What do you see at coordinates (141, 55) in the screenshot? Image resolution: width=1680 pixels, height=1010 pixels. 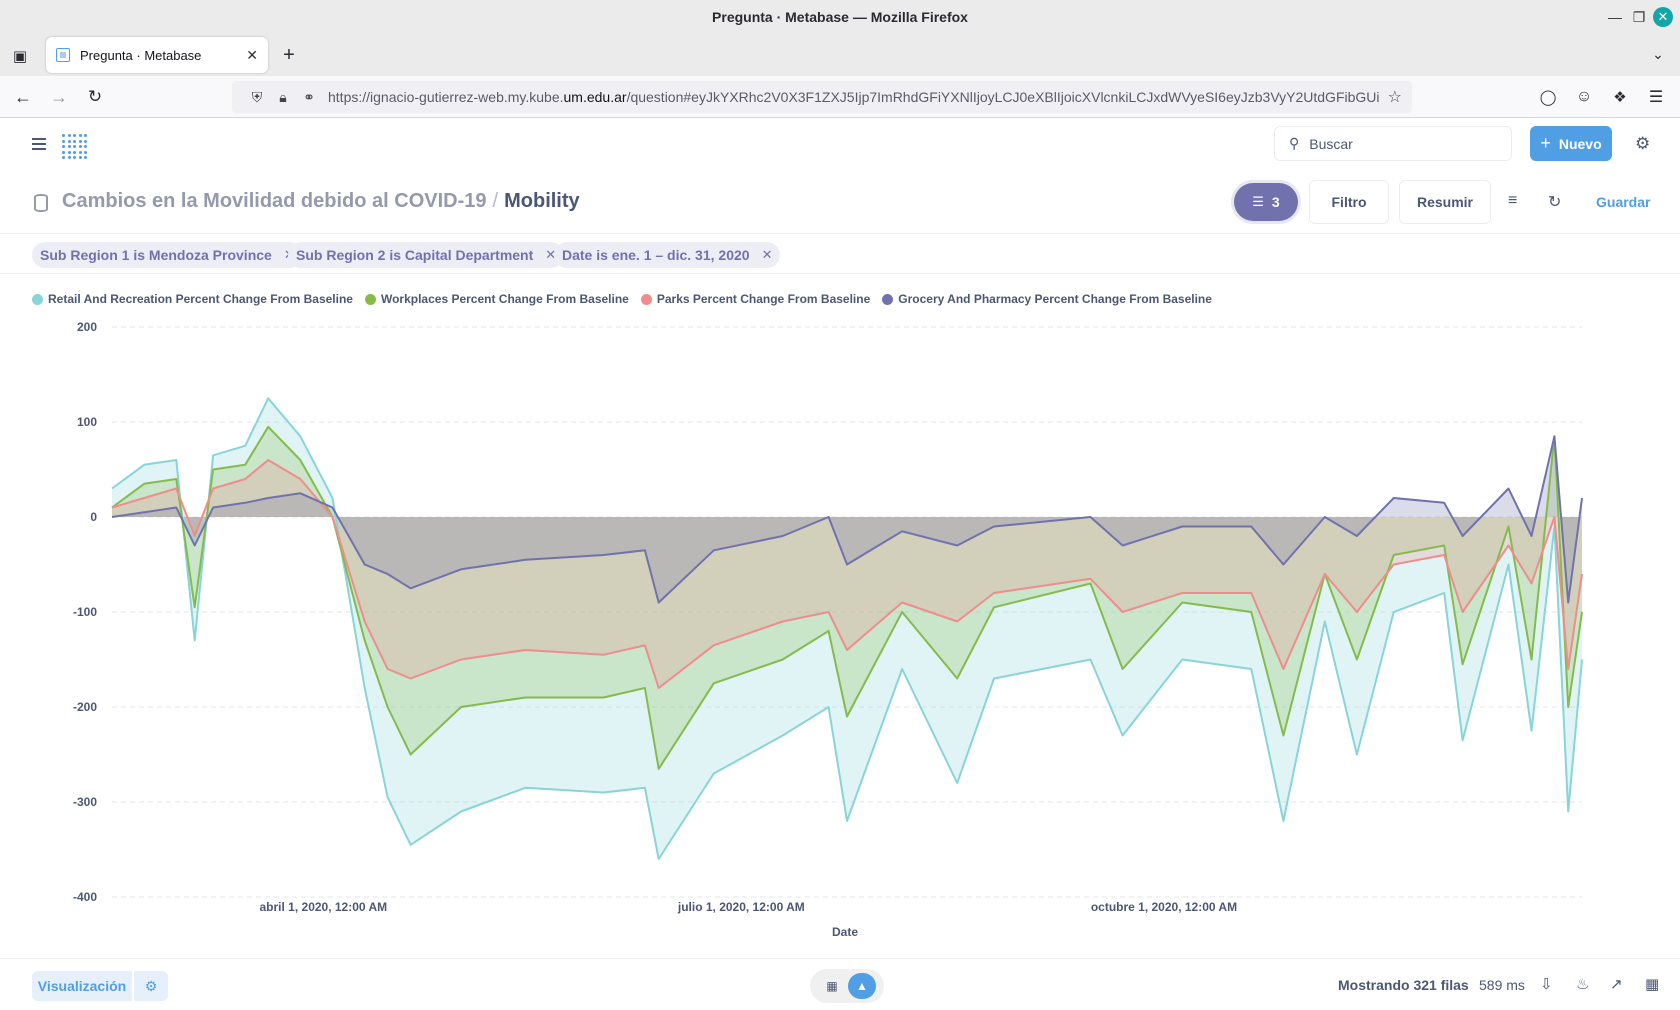 I see `tab-title: Pregunta · Metabase` at bounding box center [141, 55].